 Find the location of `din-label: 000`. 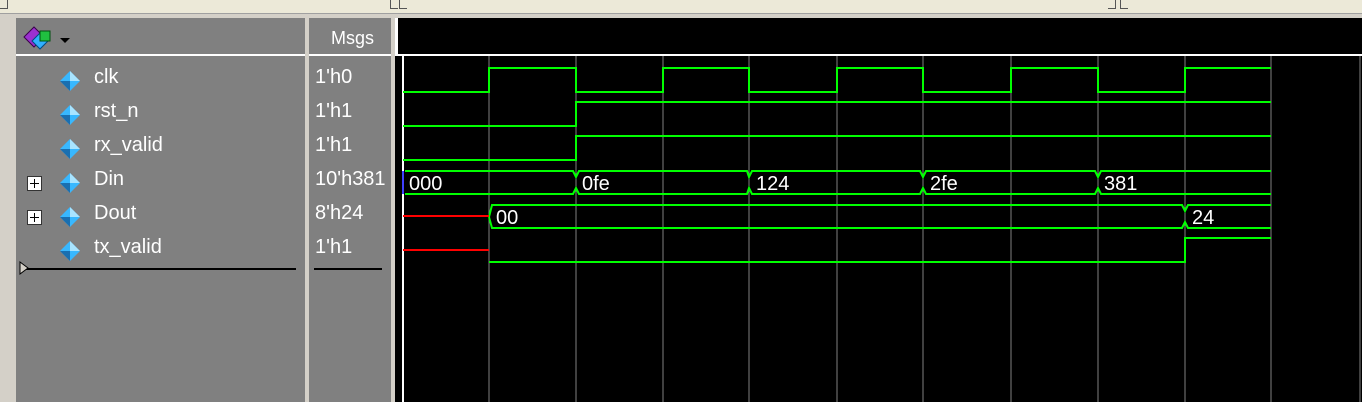

din-label: 000 is located at coordinates (425, 184).